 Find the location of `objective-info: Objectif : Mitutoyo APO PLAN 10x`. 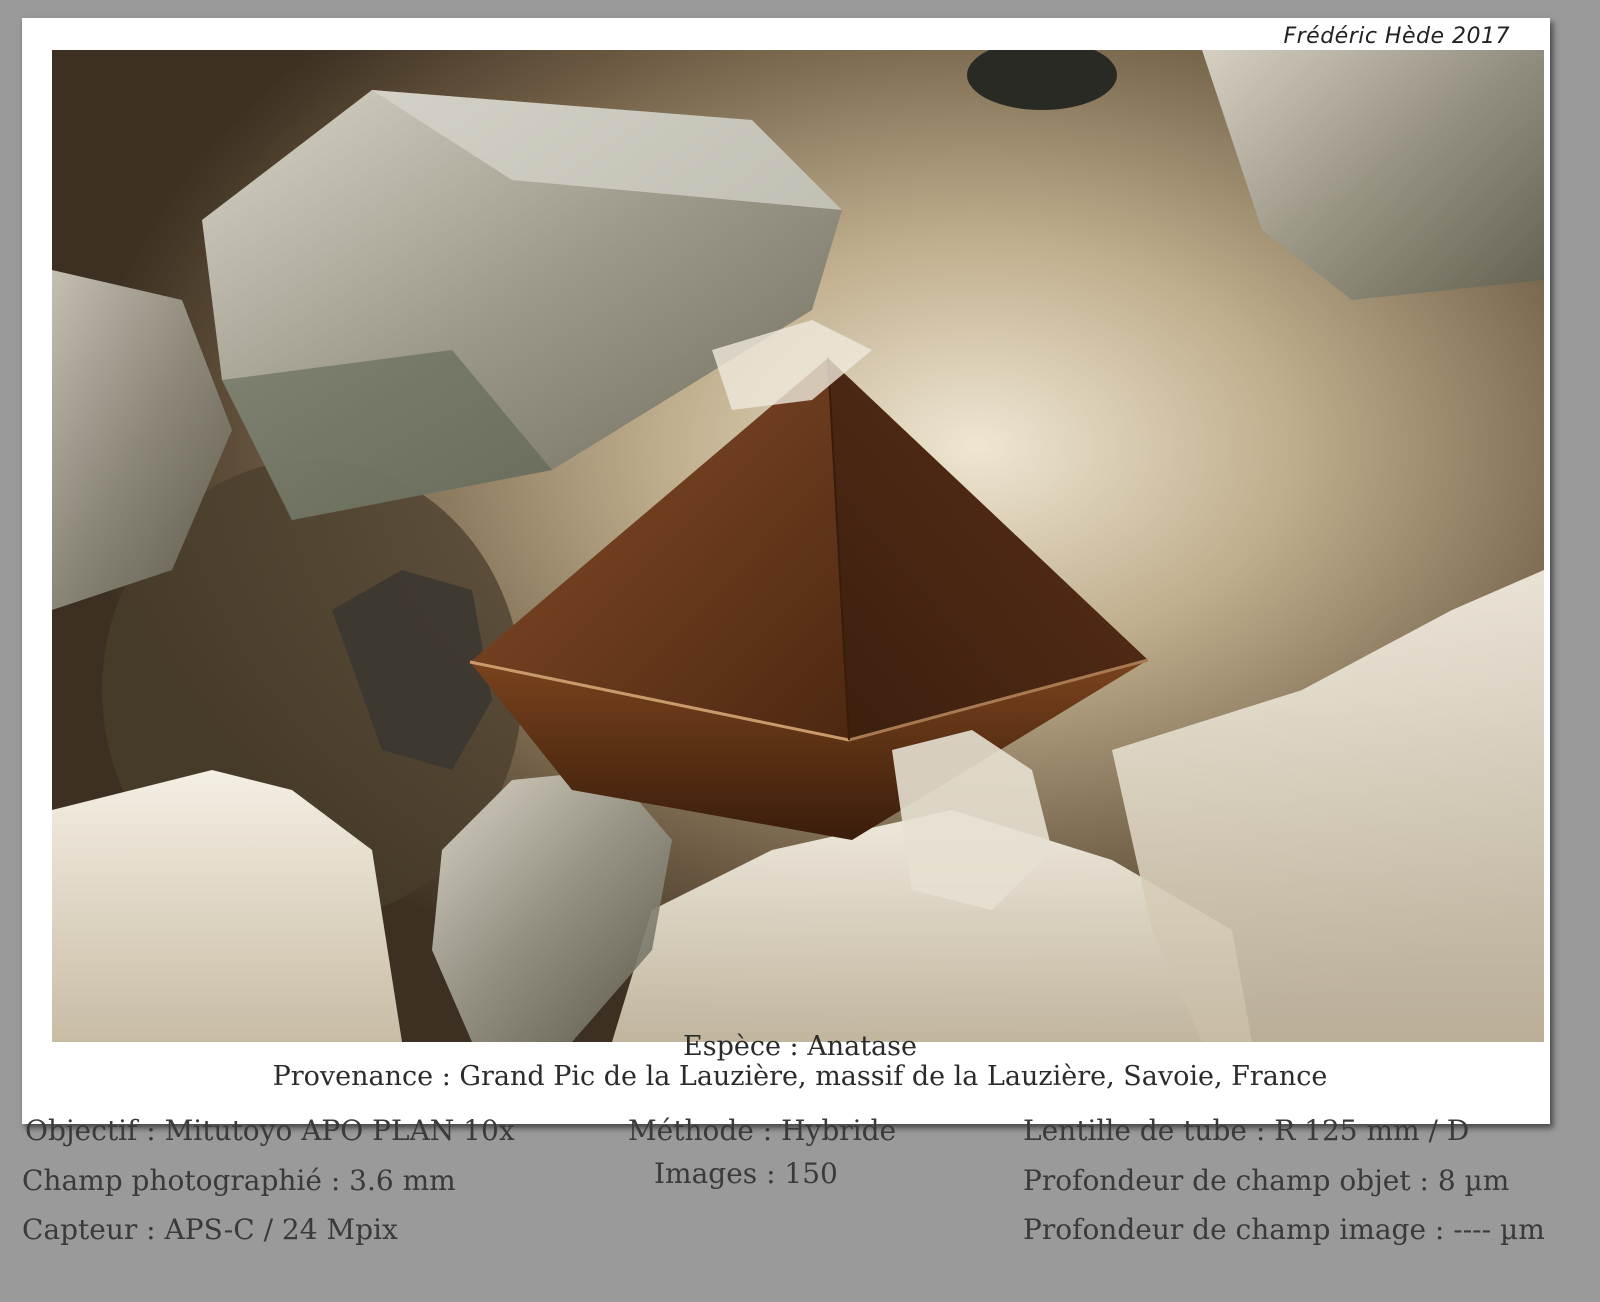

objective-info: Objectif : Mitutoyo APO PLAN 10x is located at coordinates (270, 1130).